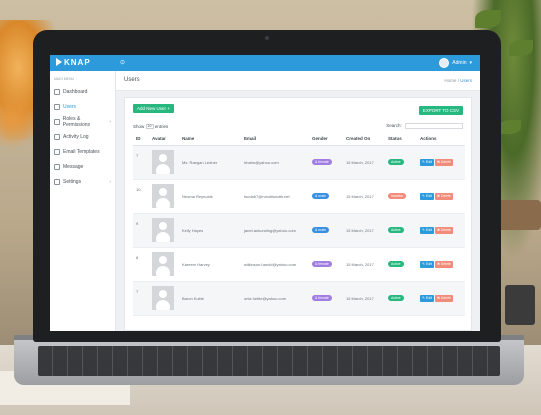 This screenshot has height=415, width=541. I want to click on brand-text: KNAP, so click(77, 62).